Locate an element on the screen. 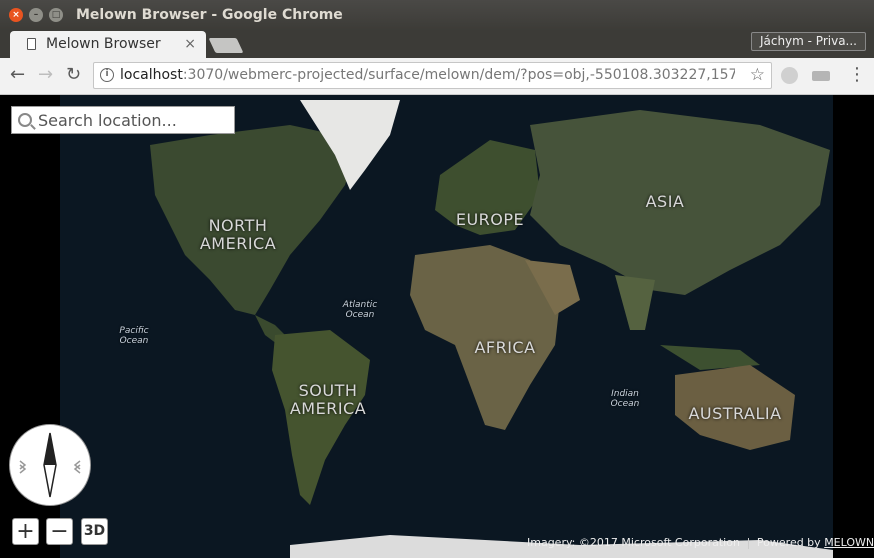 This screenshot has width=874, height=558. compass-control is located at coordinates (50, 465).